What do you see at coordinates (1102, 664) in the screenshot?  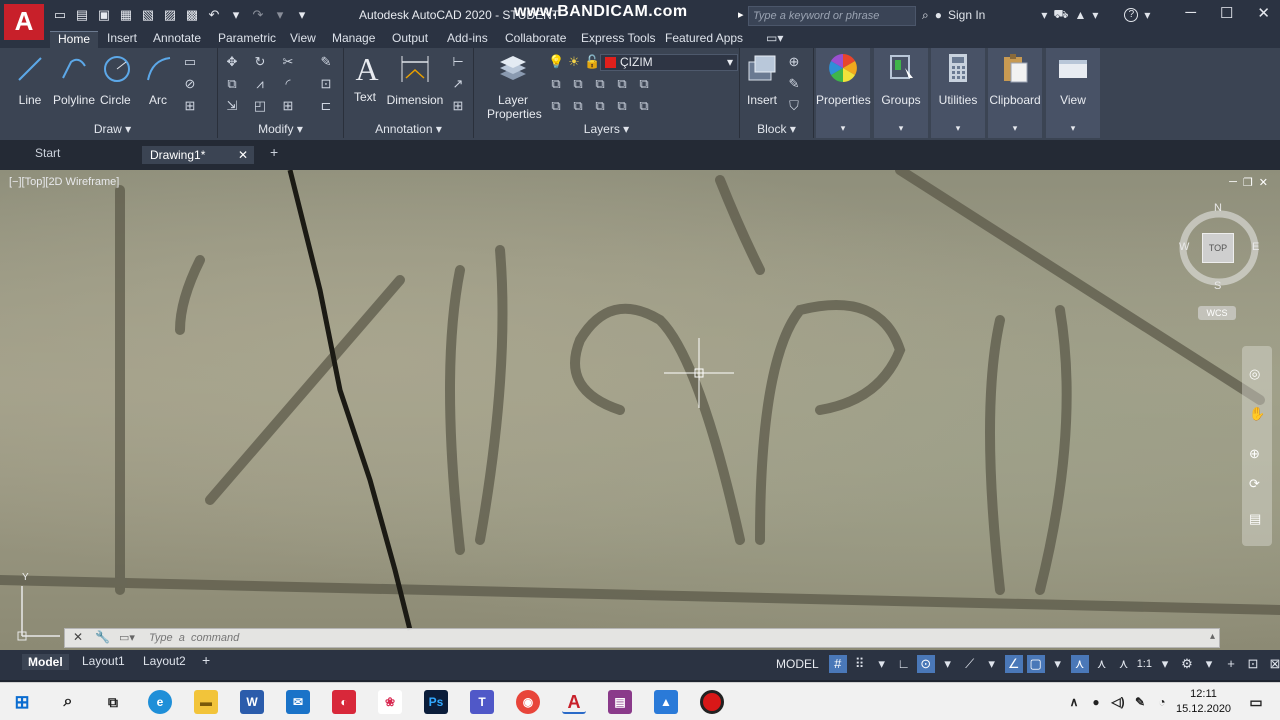 I see `auto-scale-icon: ⋏` at bounding box center [1102, 664].